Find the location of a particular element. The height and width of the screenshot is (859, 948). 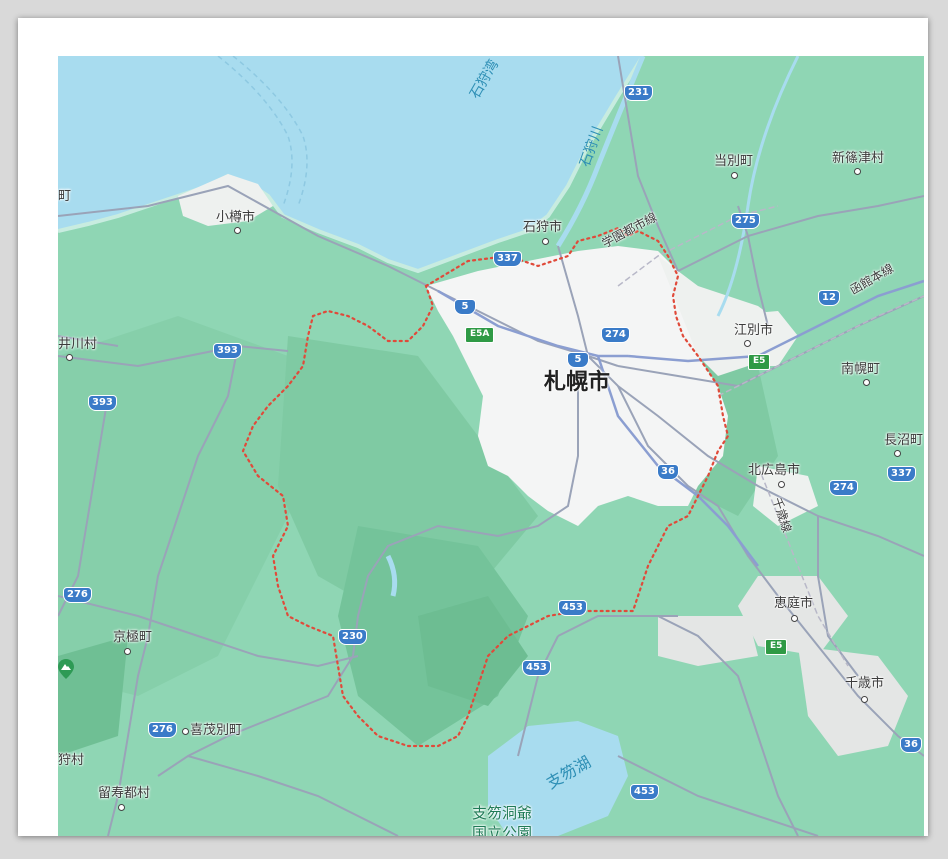

label-left-edge-village: 狩村 is located at coordinates (71, 760).